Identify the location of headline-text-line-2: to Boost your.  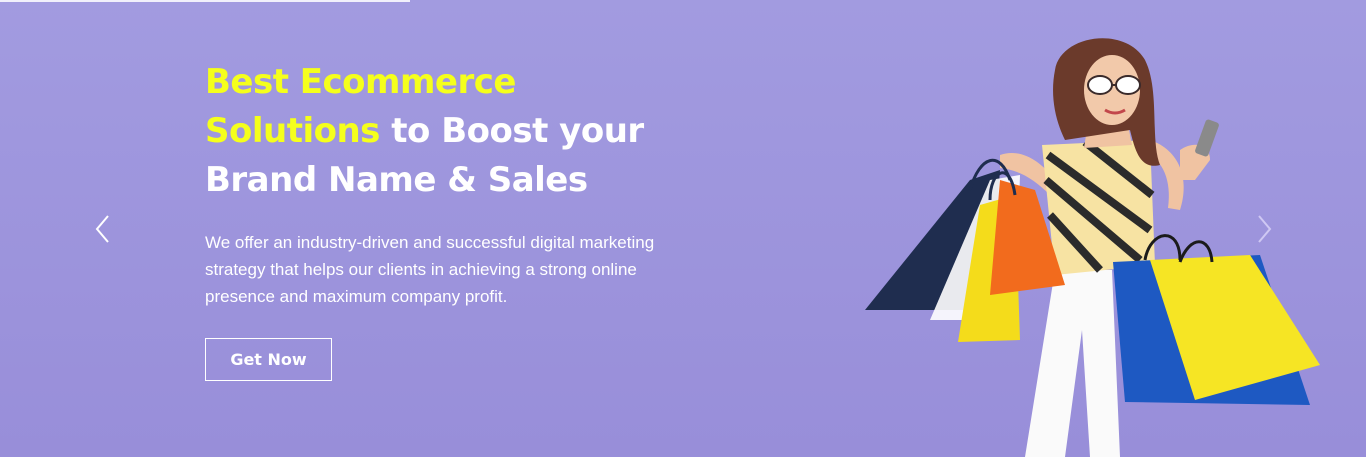
(511, 131).